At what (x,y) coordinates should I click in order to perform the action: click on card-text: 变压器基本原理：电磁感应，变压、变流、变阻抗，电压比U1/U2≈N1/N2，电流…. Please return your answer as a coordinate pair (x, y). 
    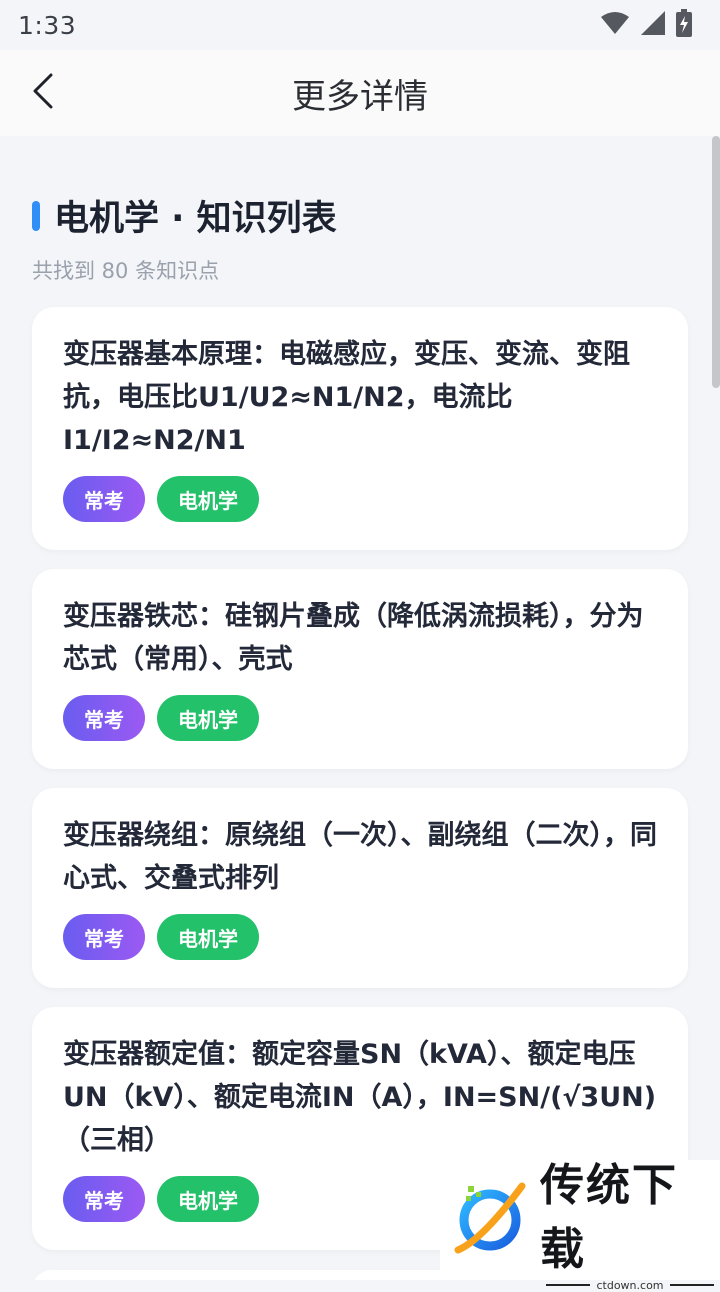
    Looking at the image, I should click on (346, 397).